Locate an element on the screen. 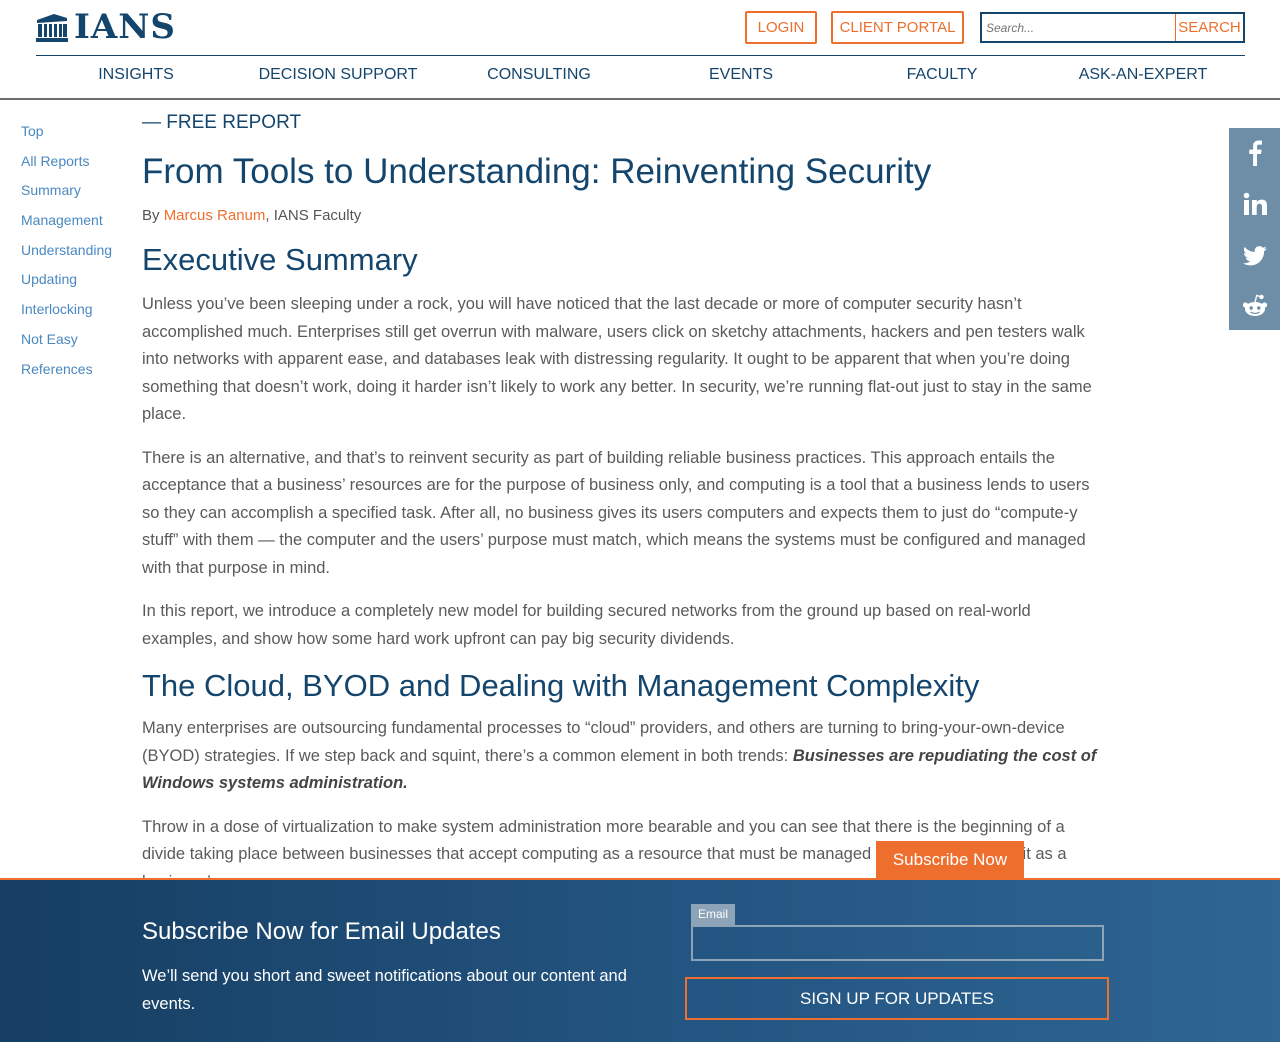 The height and width of the screenshot is (1042, 1280). logo-text: IANS is located at coordinates (125, 27).